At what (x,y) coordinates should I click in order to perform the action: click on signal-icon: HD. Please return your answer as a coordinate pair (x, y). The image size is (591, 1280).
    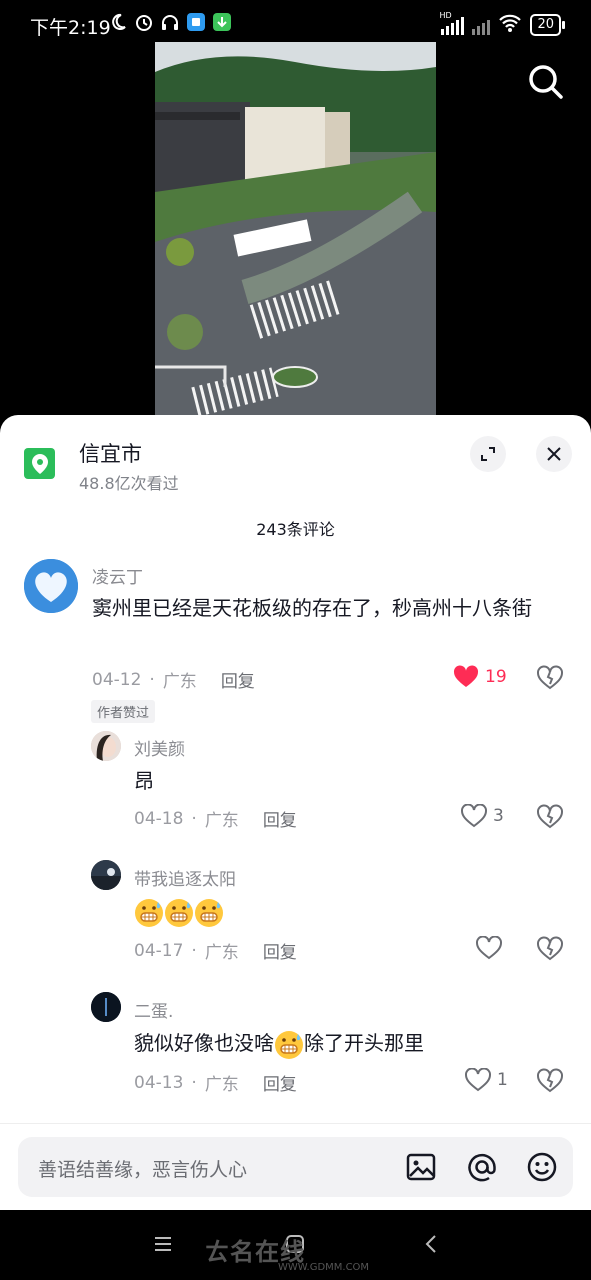
    Looking at the image, I should click on (452, 23).